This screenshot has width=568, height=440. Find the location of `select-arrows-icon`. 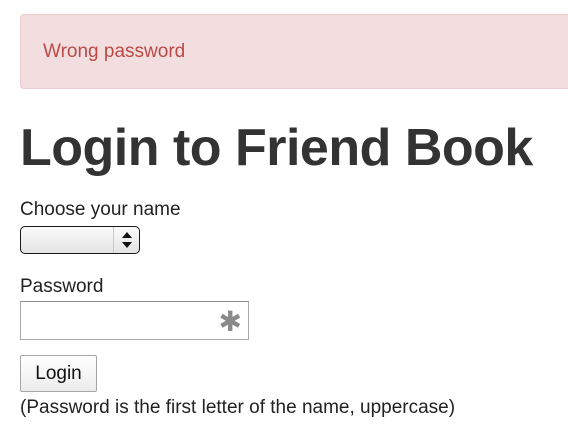

select-arrows-icon is located at coordinates (127, 240).